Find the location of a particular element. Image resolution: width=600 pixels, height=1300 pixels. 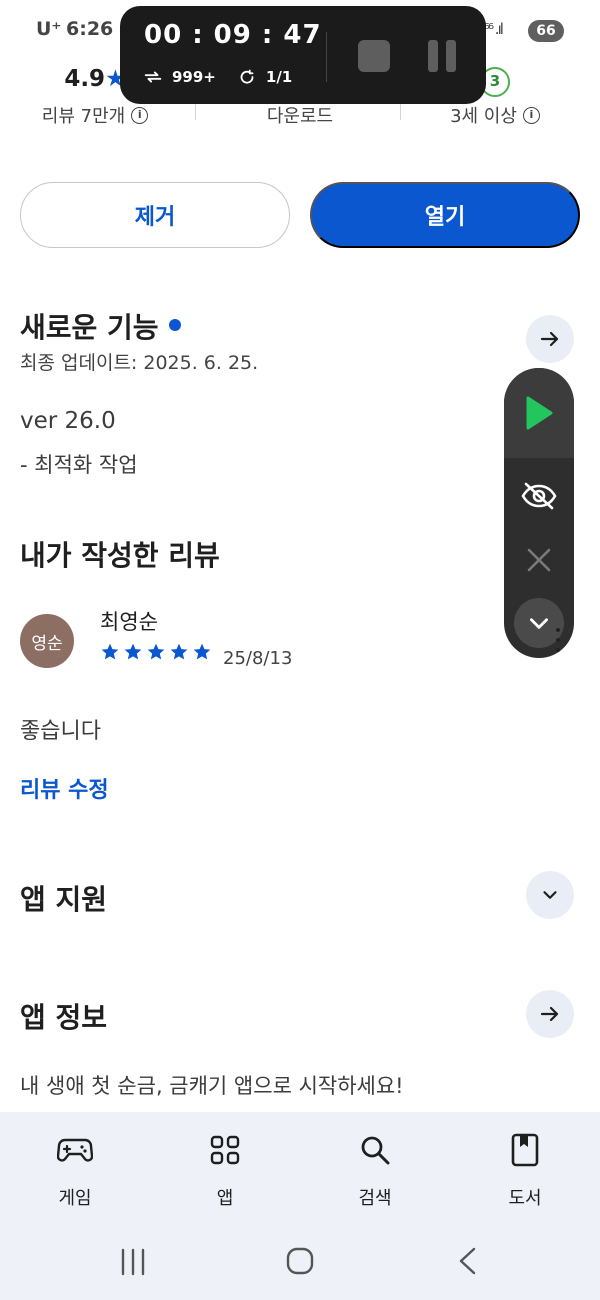

nav-item-search: 검색 is located at coordinates (375, 1170).